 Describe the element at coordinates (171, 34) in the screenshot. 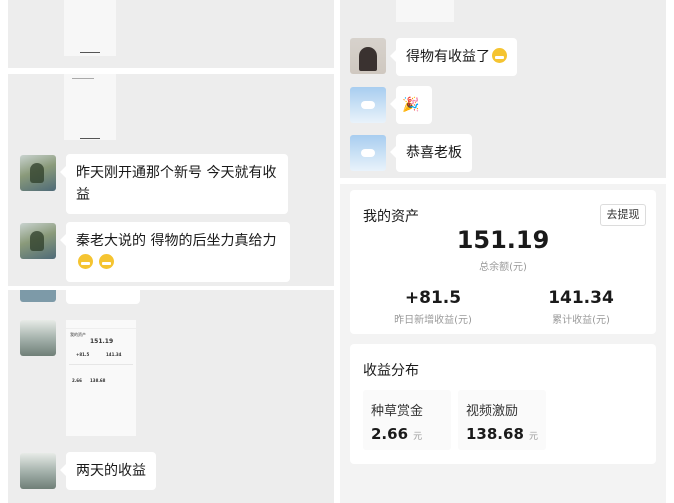

I see `left-chat-panel-top` at that location.